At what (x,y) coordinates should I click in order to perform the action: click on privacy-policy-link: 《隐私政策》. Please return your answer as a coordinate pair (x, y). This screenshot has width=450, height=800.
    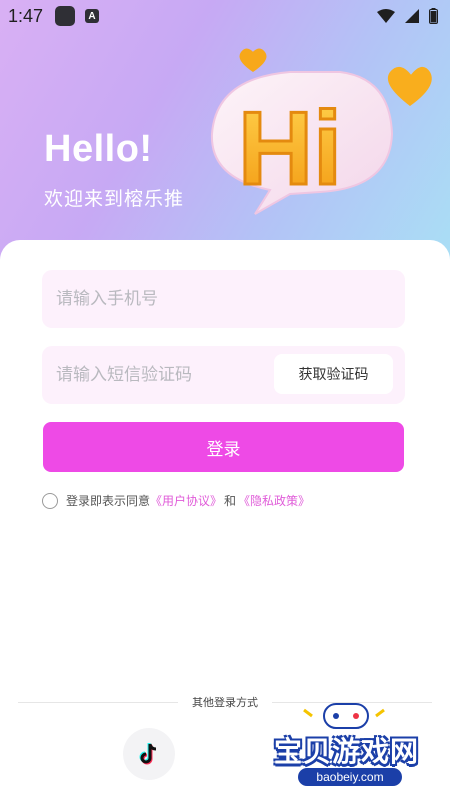
    Looking at the image, I should click on (274, 500).